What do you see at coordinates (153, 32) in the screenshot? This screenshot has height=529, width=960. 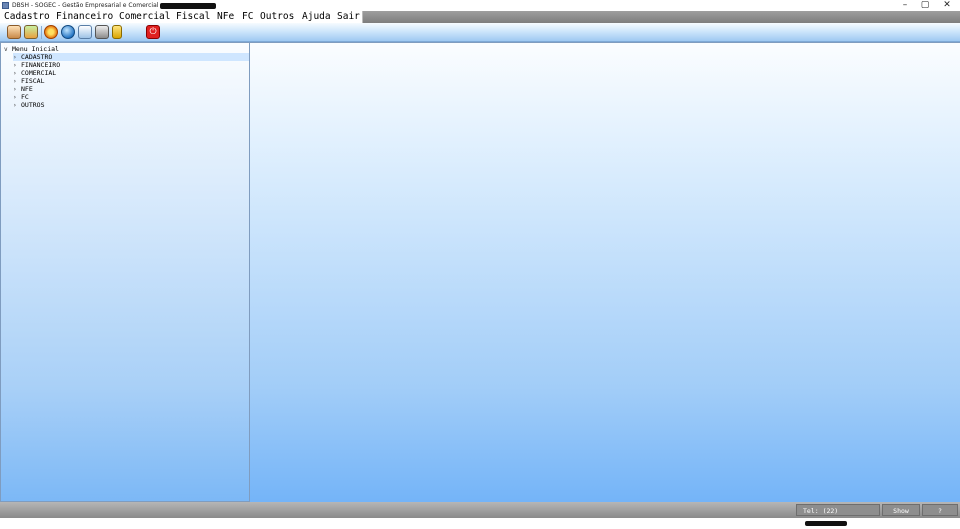 I see `power-icon: ⏻` at bounding box center [153, 32].